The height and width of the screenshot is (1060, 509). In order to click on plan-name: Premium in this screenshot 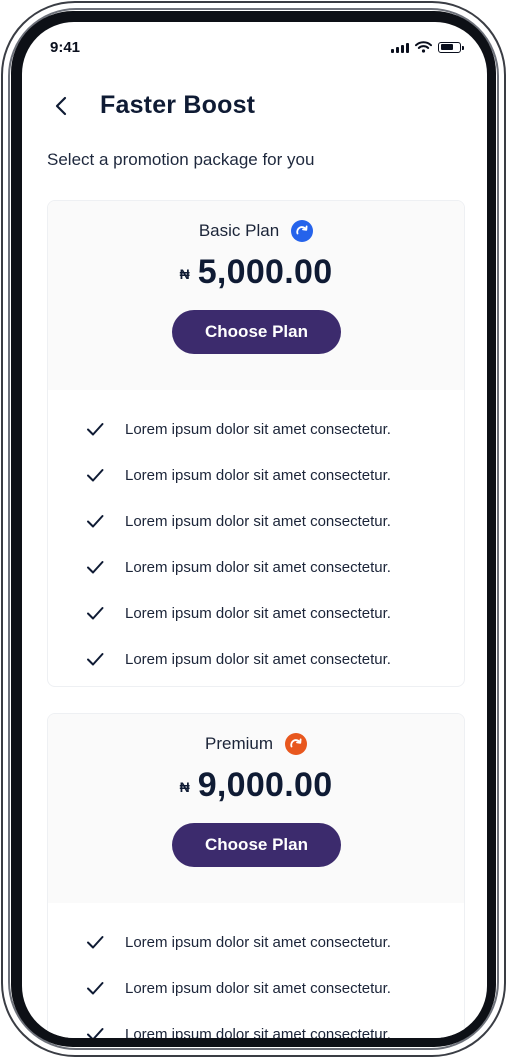, I will do `click(238, 743)`.